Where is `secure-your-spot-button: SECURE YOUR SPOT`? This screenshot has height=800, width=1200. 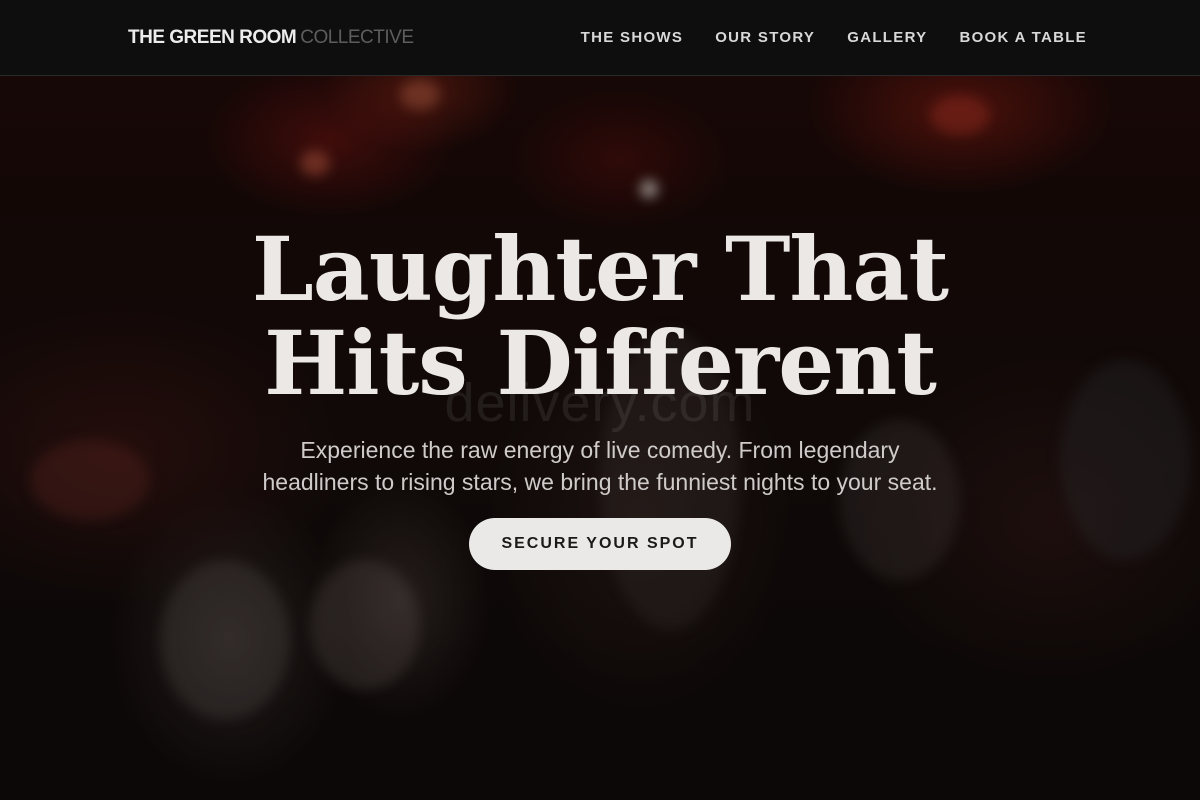 secure-your-spot-button: SECURE YOUR SPOT is located at coordinates (600, 544).